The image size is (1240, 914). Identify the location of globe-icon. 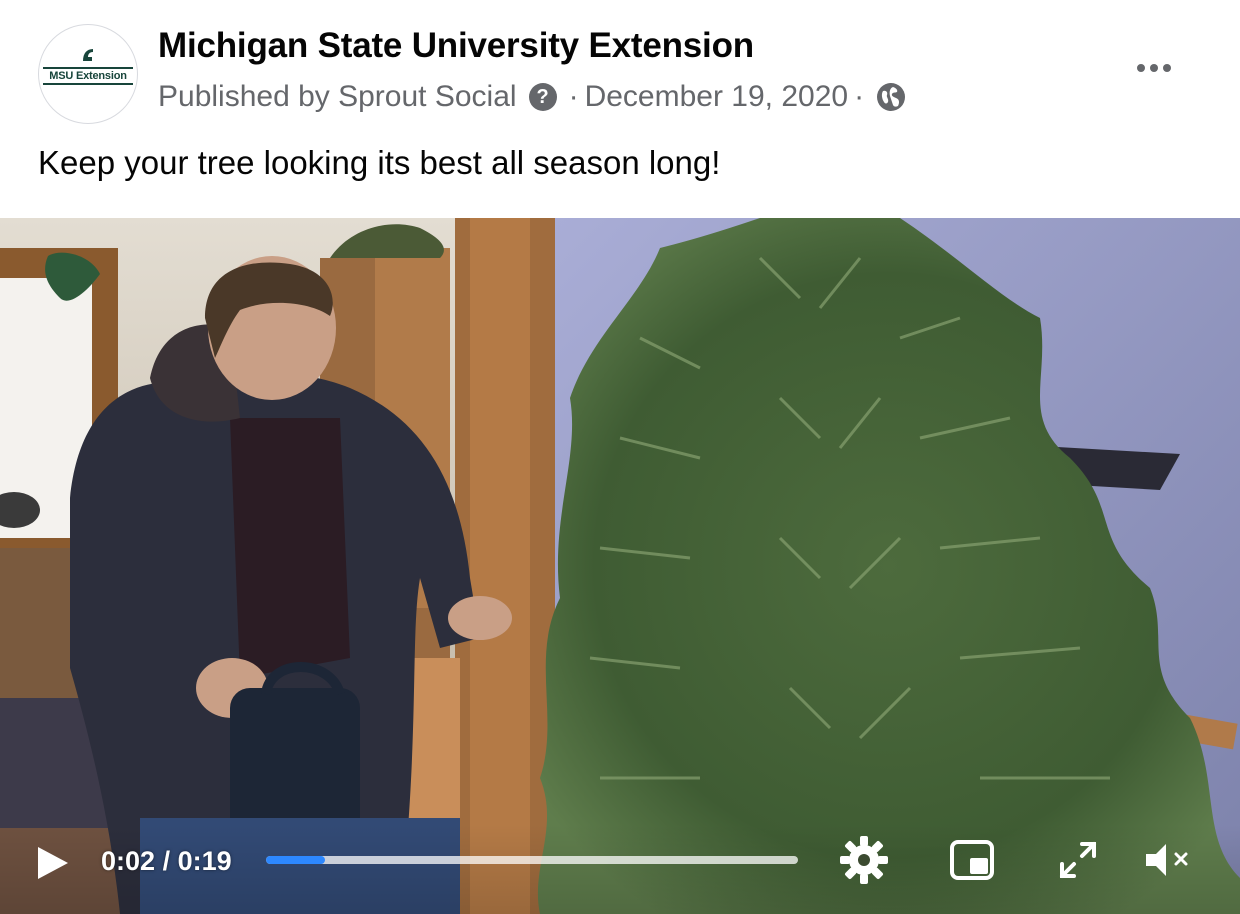
(891, 97).